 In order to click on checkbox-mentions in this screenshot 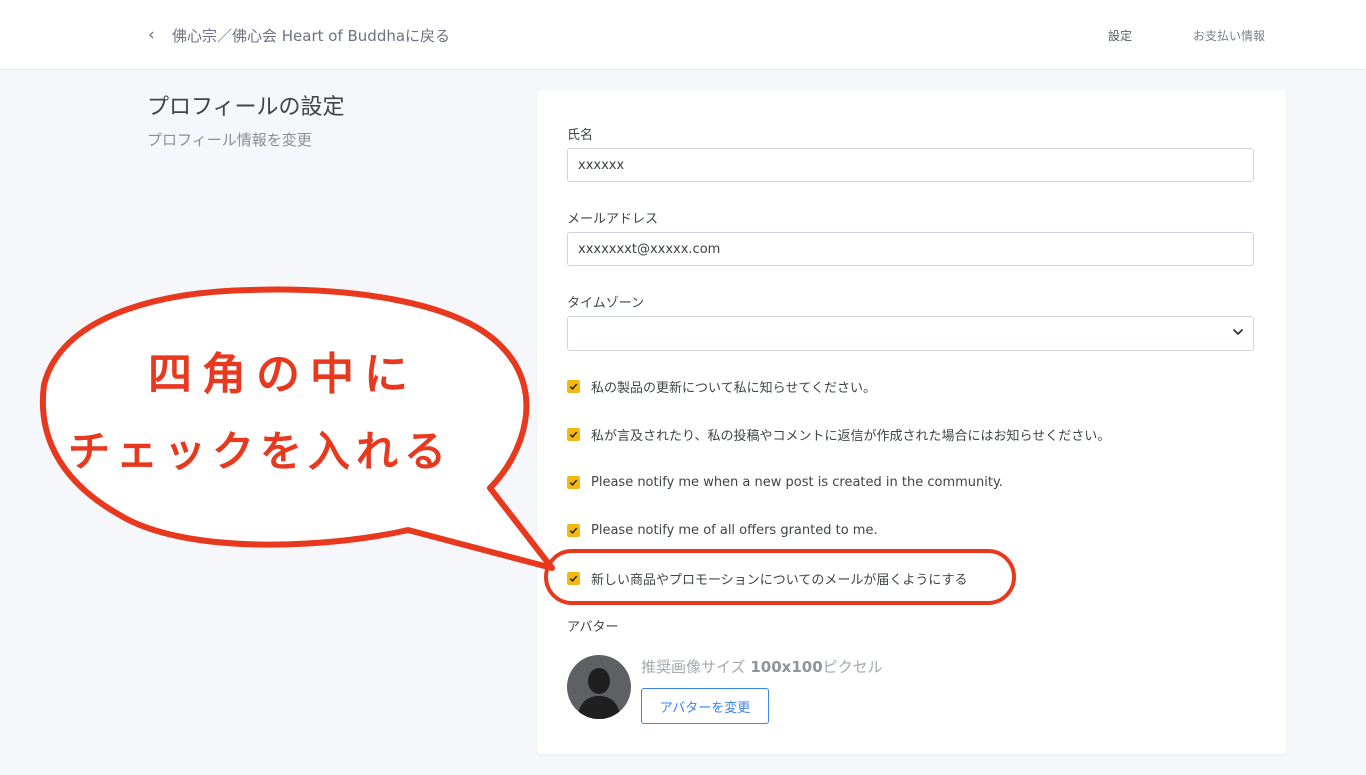, I will do `click(573, 434)`.